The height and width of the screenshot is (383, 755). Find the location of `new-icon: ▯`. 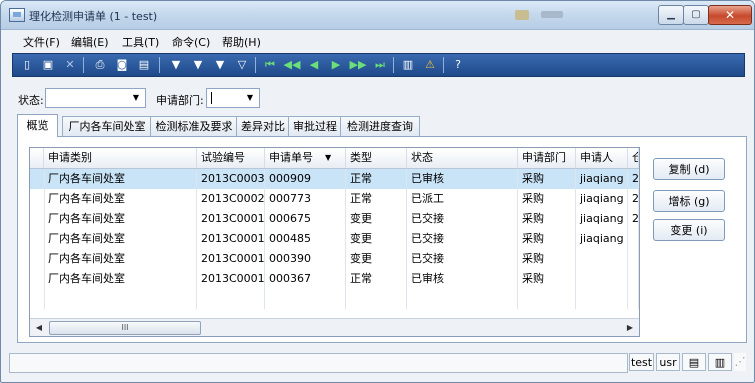

new-icon: ▯ is located at coordinates (27, 65).